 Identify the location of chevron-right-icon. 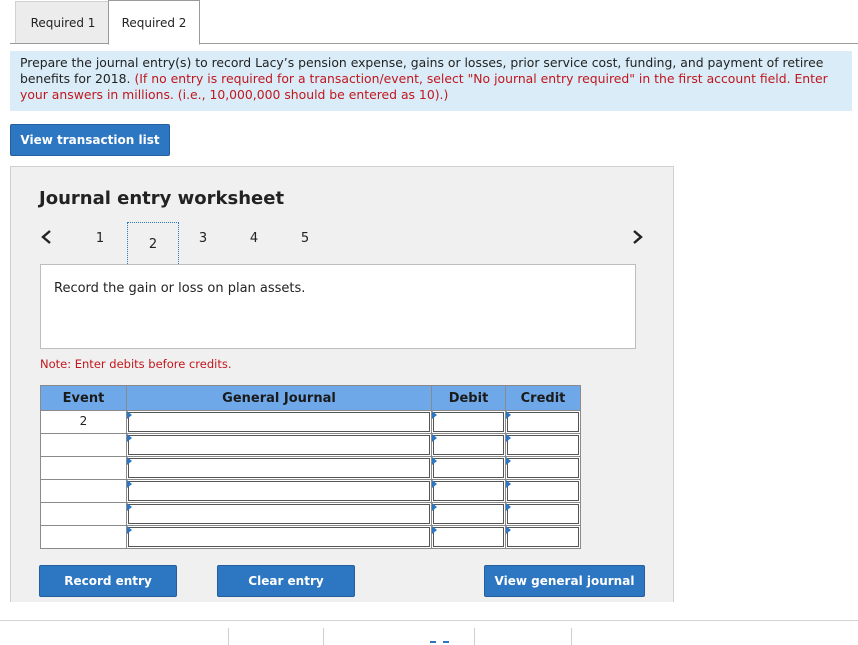
(637, 237).